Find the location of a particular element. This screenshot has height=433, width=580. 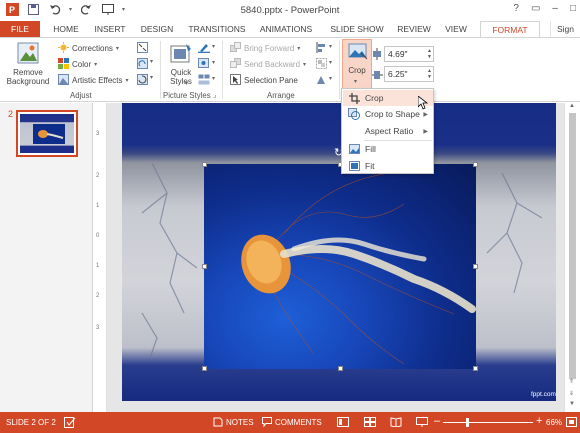

spell-check-icon is located at coordinates (70, 423).